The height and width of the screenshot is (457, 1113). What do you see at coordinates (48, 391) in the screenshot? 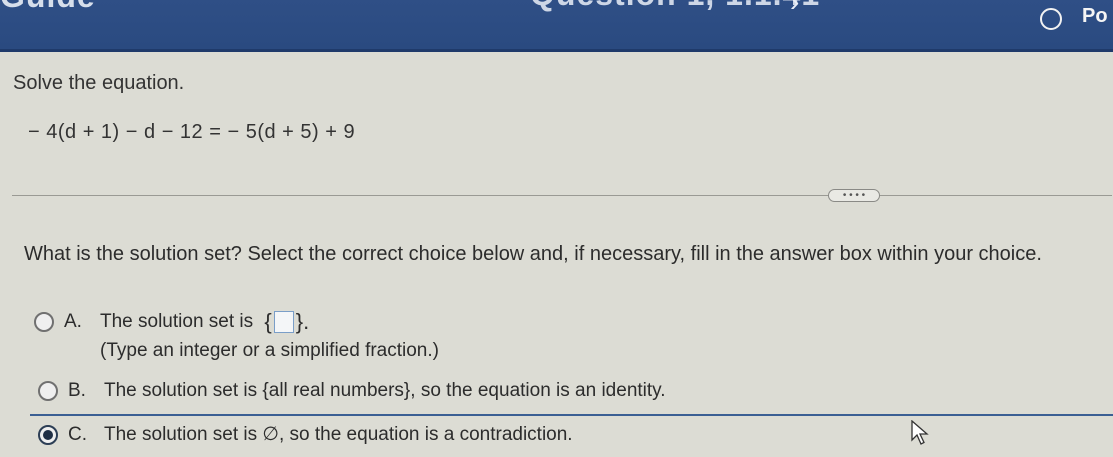
I see `choice-b-radio` at bounding box center [48, 391].